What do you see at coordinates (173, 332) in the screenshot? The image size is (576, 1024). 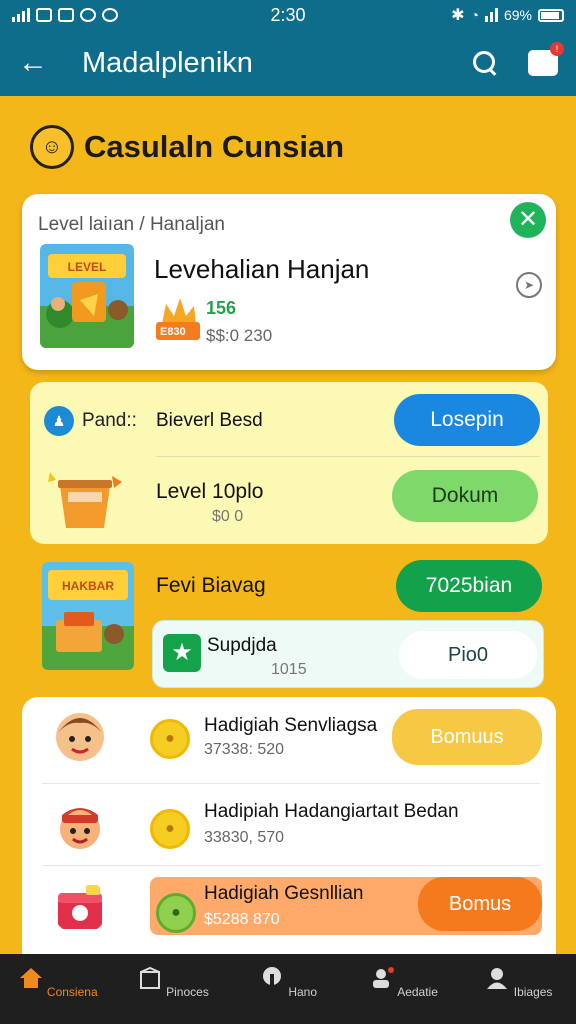 I see `badge-code: E830` at bounding box center [173, 332].